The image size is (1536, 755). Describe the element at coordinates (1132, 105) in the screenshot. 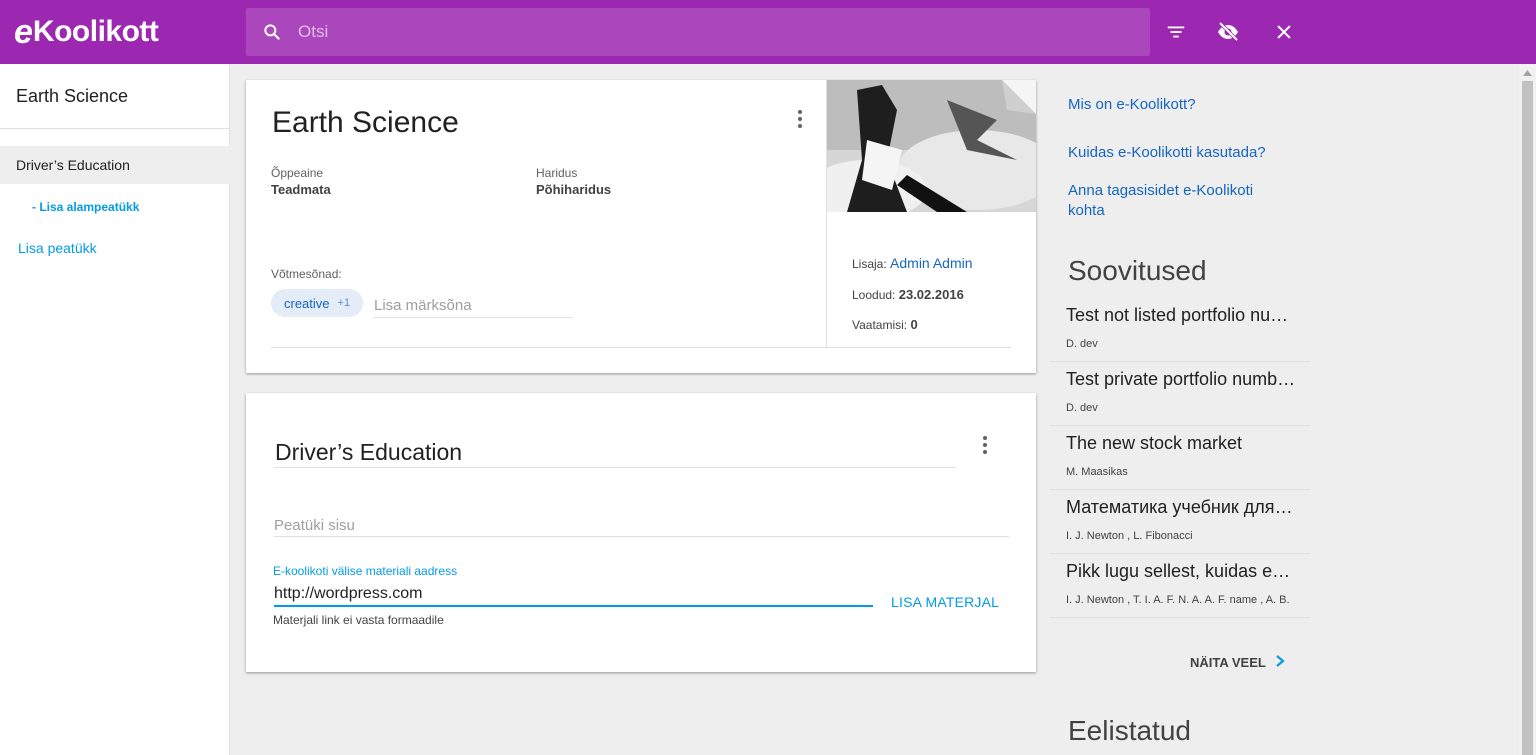

I see `help-link-what-is: Mis on e-Koolikott?` at that location.